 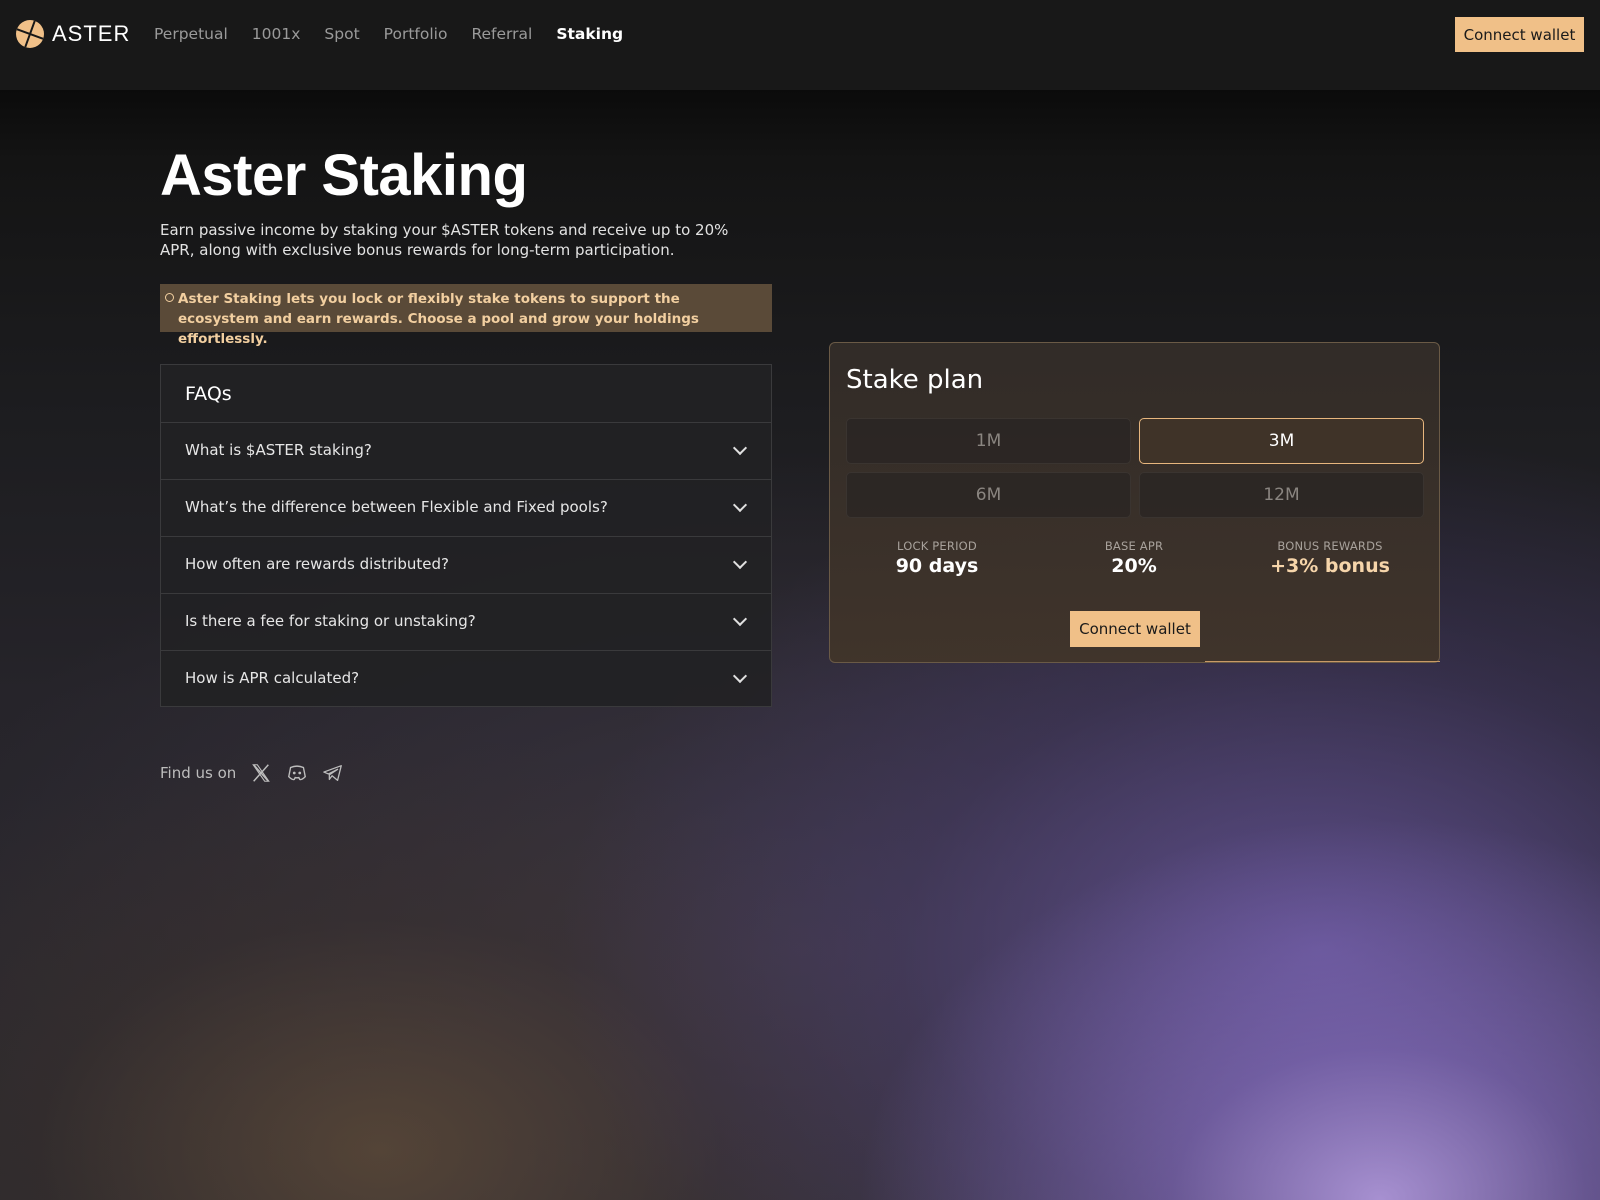 I want to click on faq-question: What is $ASTER staking?, so click(x=278, y=450).